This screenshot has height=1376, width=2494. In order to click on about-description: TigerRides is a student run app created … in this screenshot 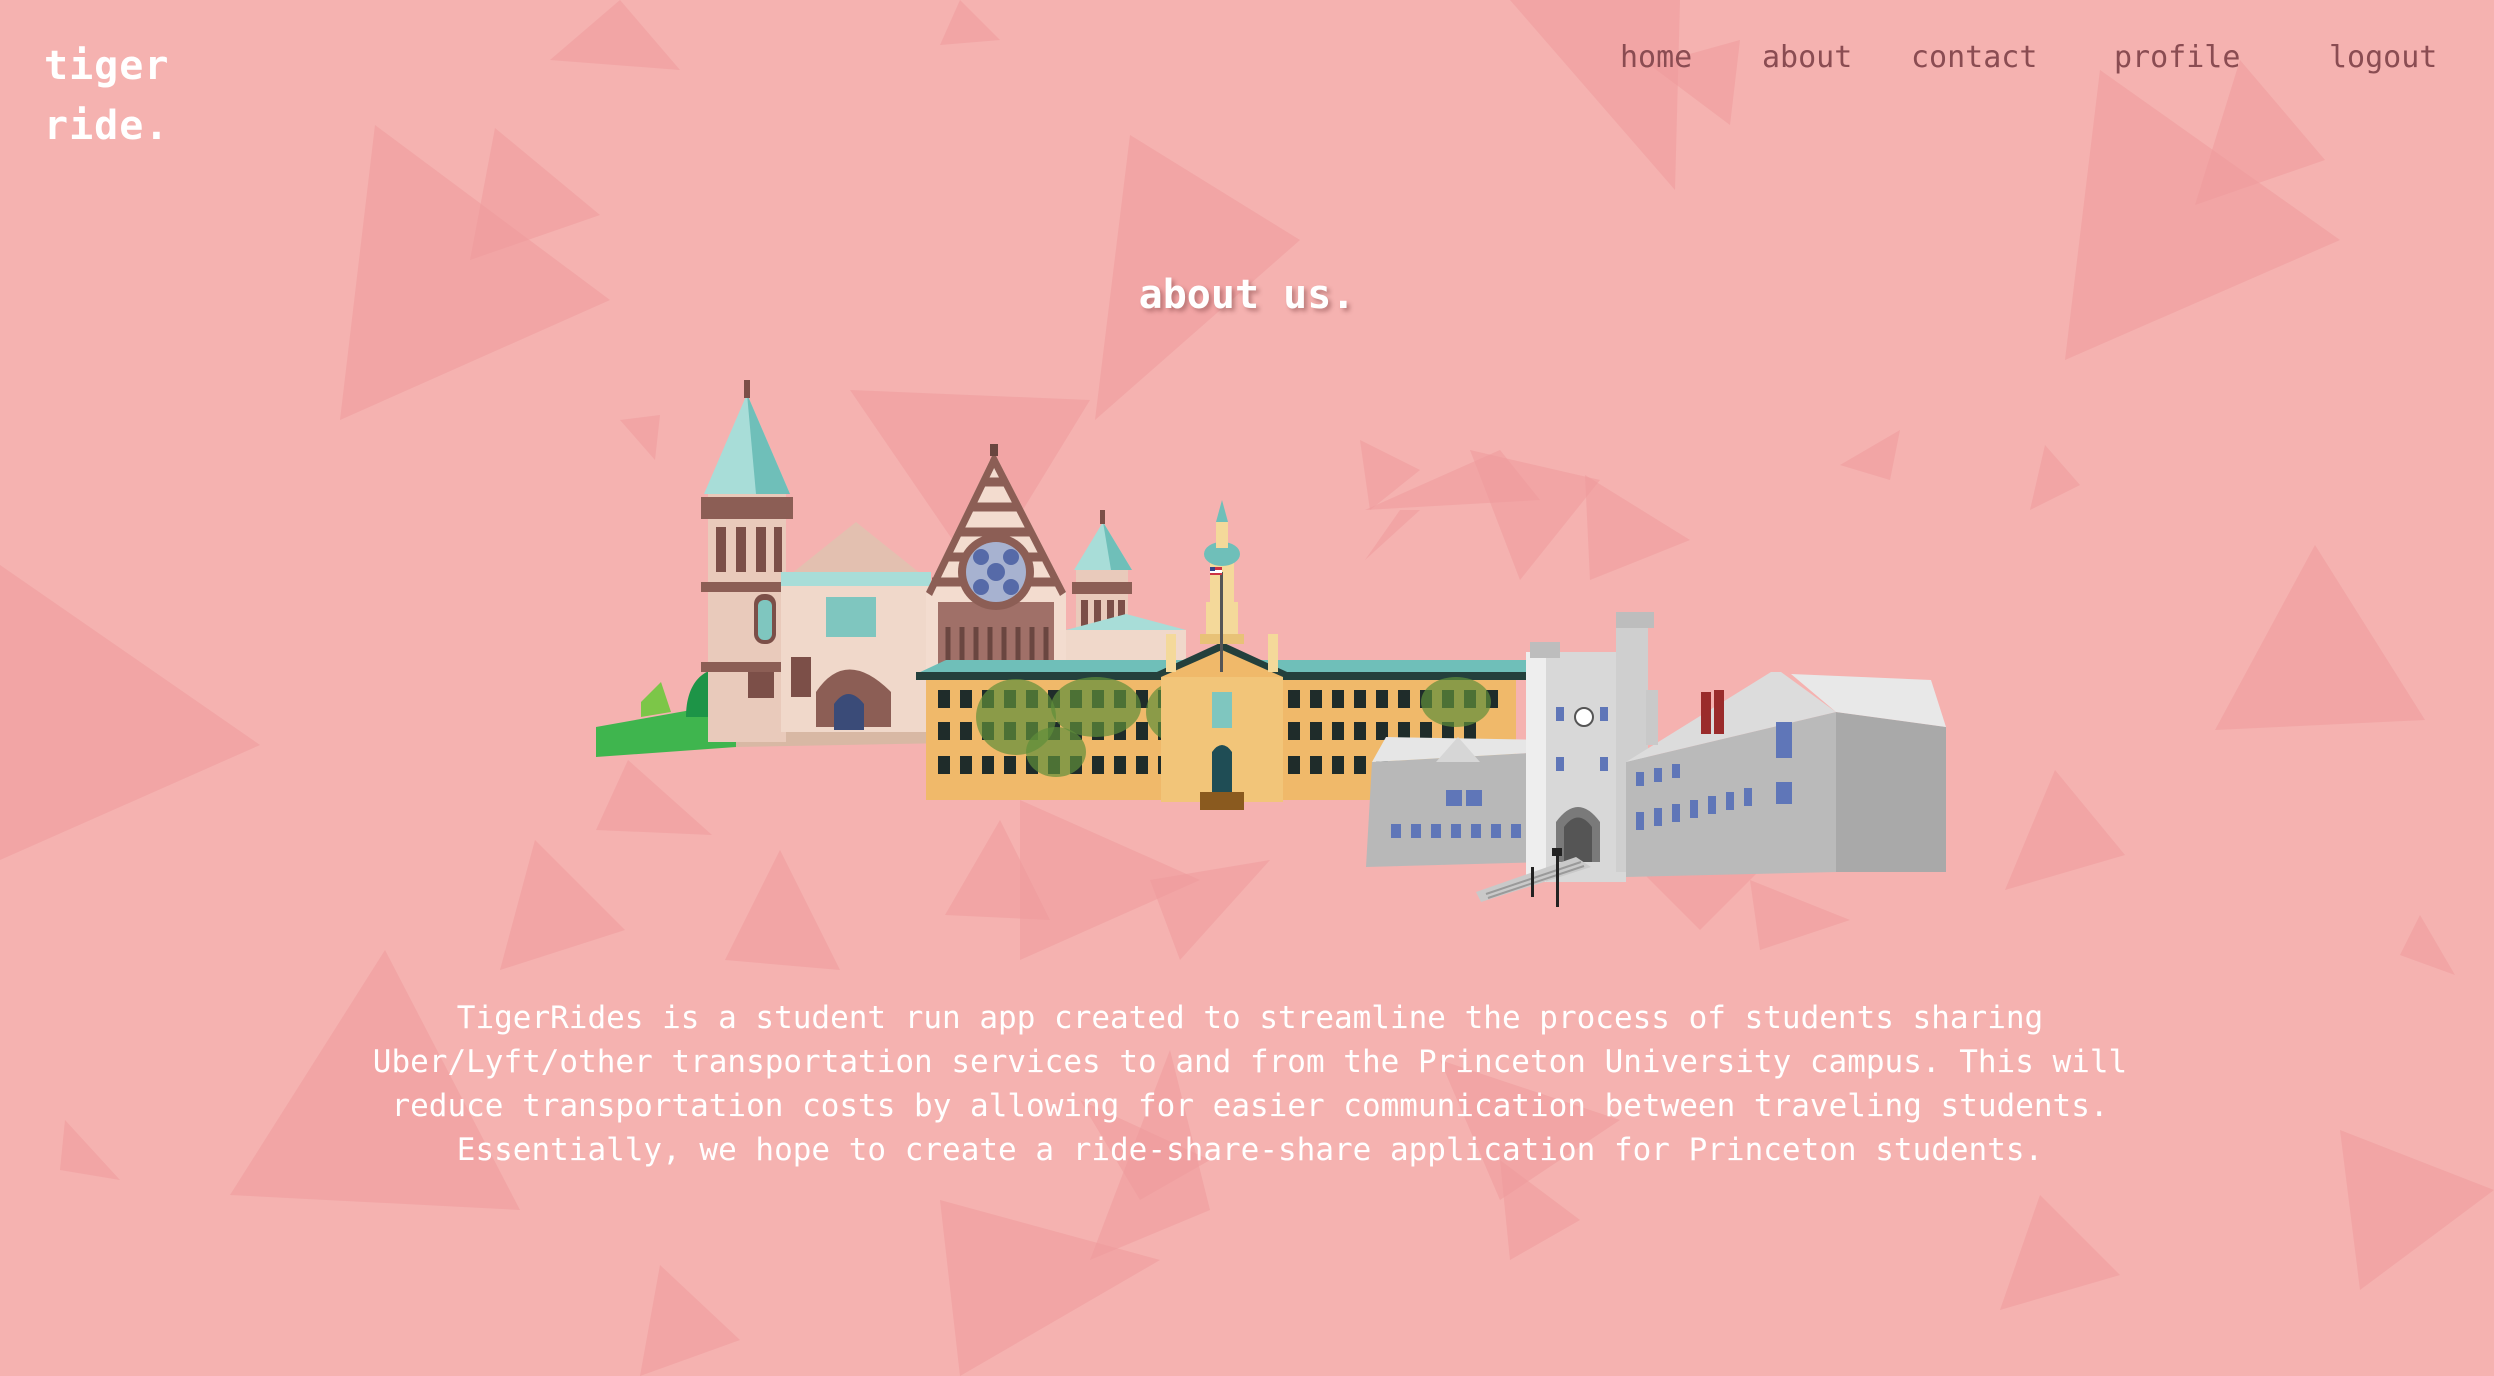, I will do `click(1250, 1084)`.